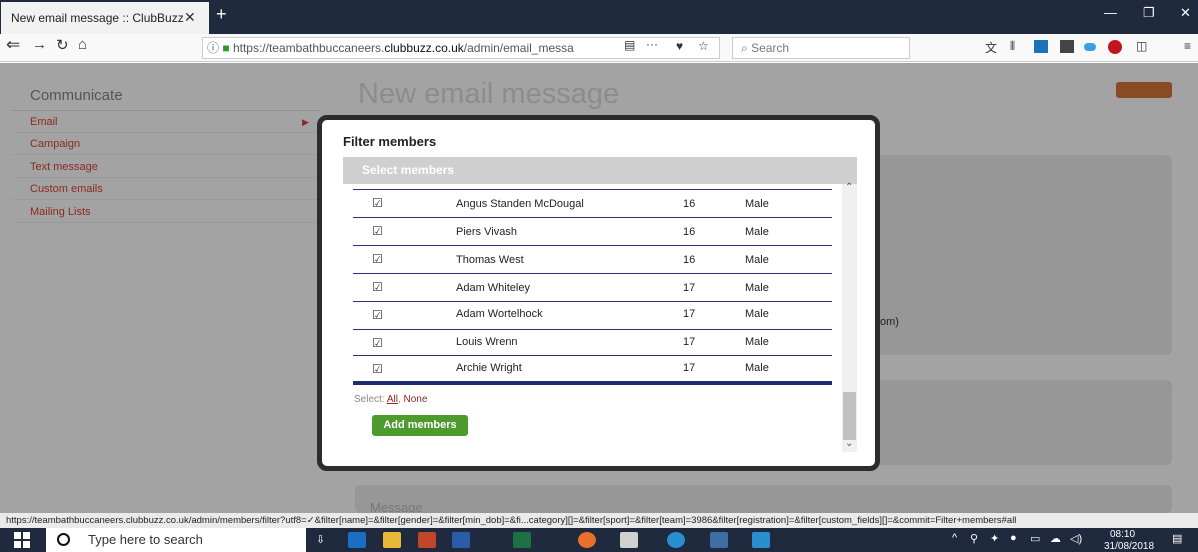 This screenshot has height=552, width=1198. I want to click on translate-icon: 文, so click(991, 47).